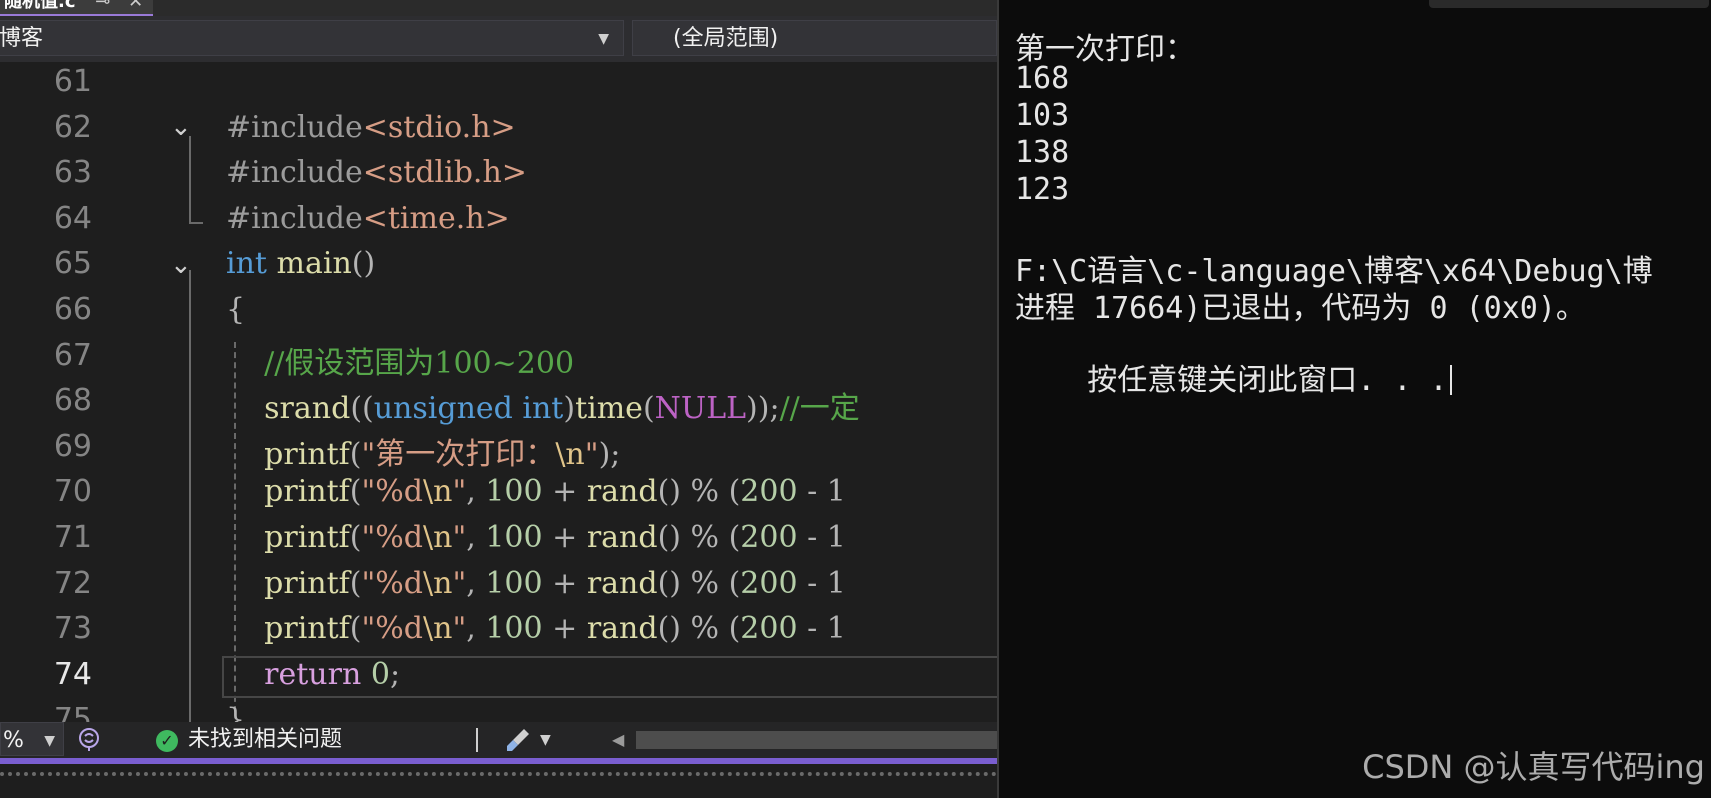  What do you see at coordinates (819, 409) in the screenshot?
I see `code-token: //一定` at bounding box center [819, 409].